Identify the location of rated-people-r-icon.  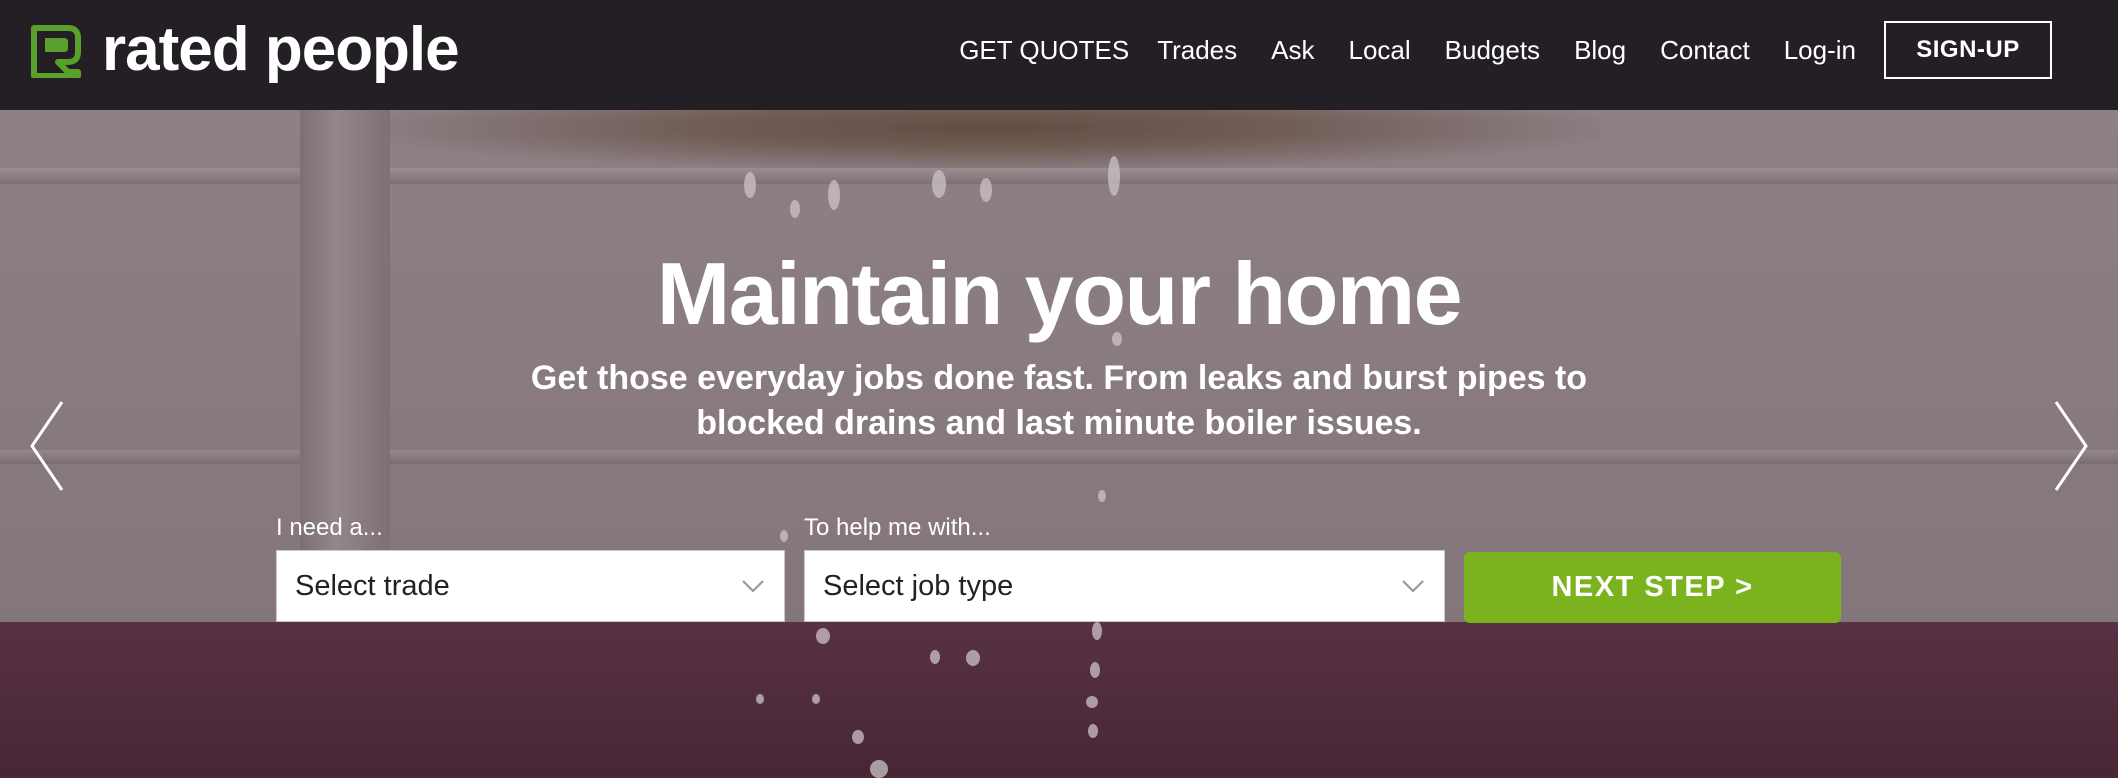
(56, 51).